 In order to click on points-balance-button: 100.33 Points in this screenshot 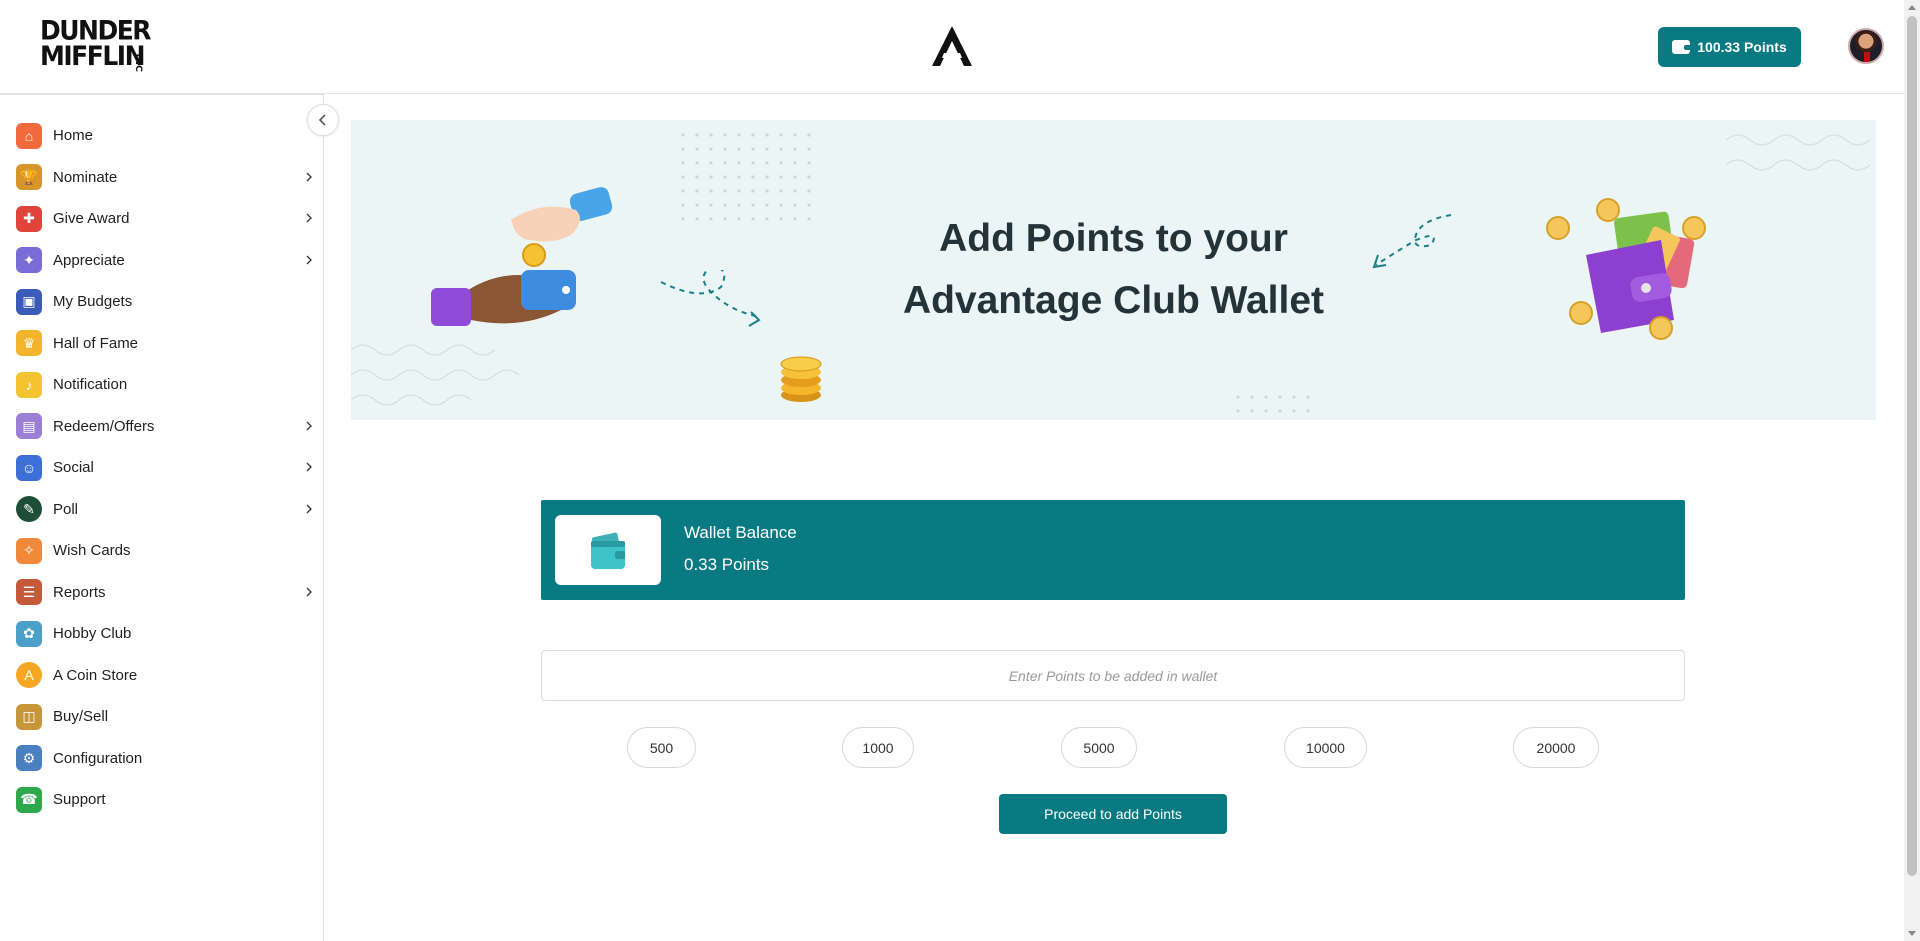, I will do `click(1729, 47)`.